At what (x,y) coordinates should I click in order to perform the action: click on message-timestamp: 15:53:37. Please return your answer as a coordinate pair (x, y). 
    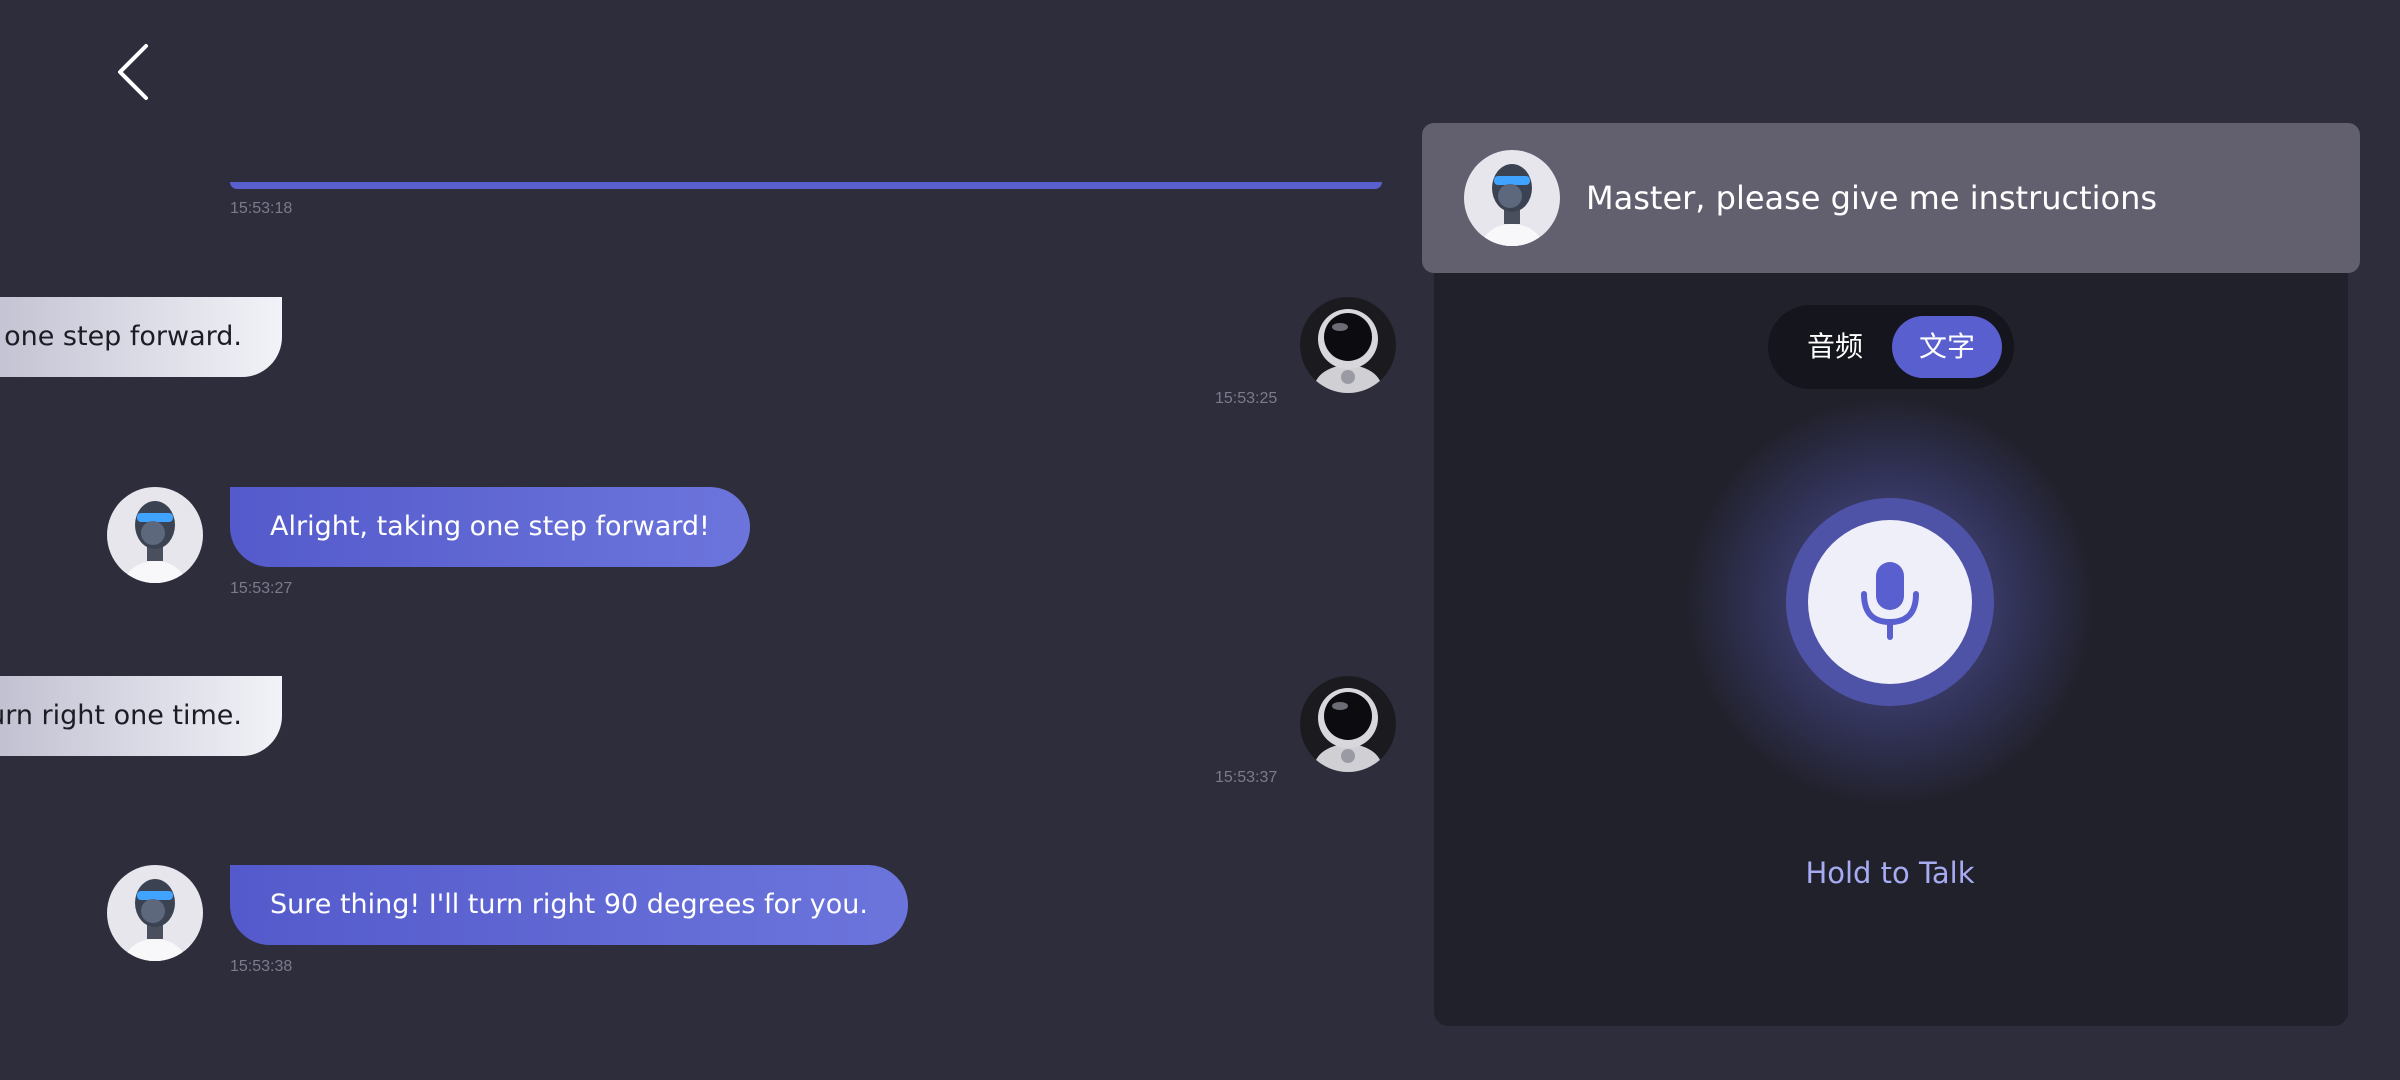
    Looking at the image, I should click on (1246, 777).